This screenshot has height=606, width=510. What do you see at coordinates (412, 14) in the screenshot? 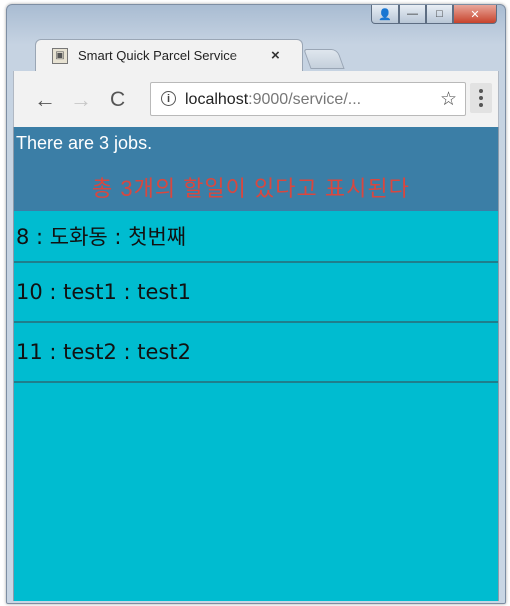
I see `minimize-button: —` at bounding box center [412, 14].